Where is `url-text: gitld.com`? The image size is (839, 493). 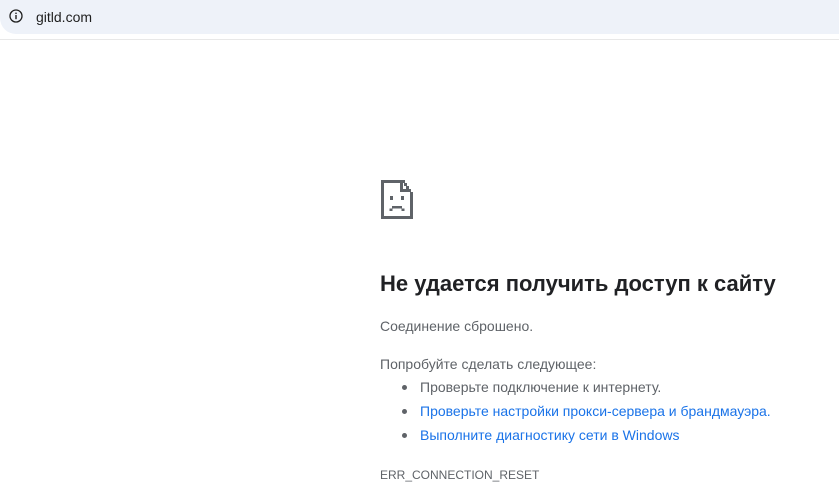
url-text: gitld.com is located at coordinates (64, 17).